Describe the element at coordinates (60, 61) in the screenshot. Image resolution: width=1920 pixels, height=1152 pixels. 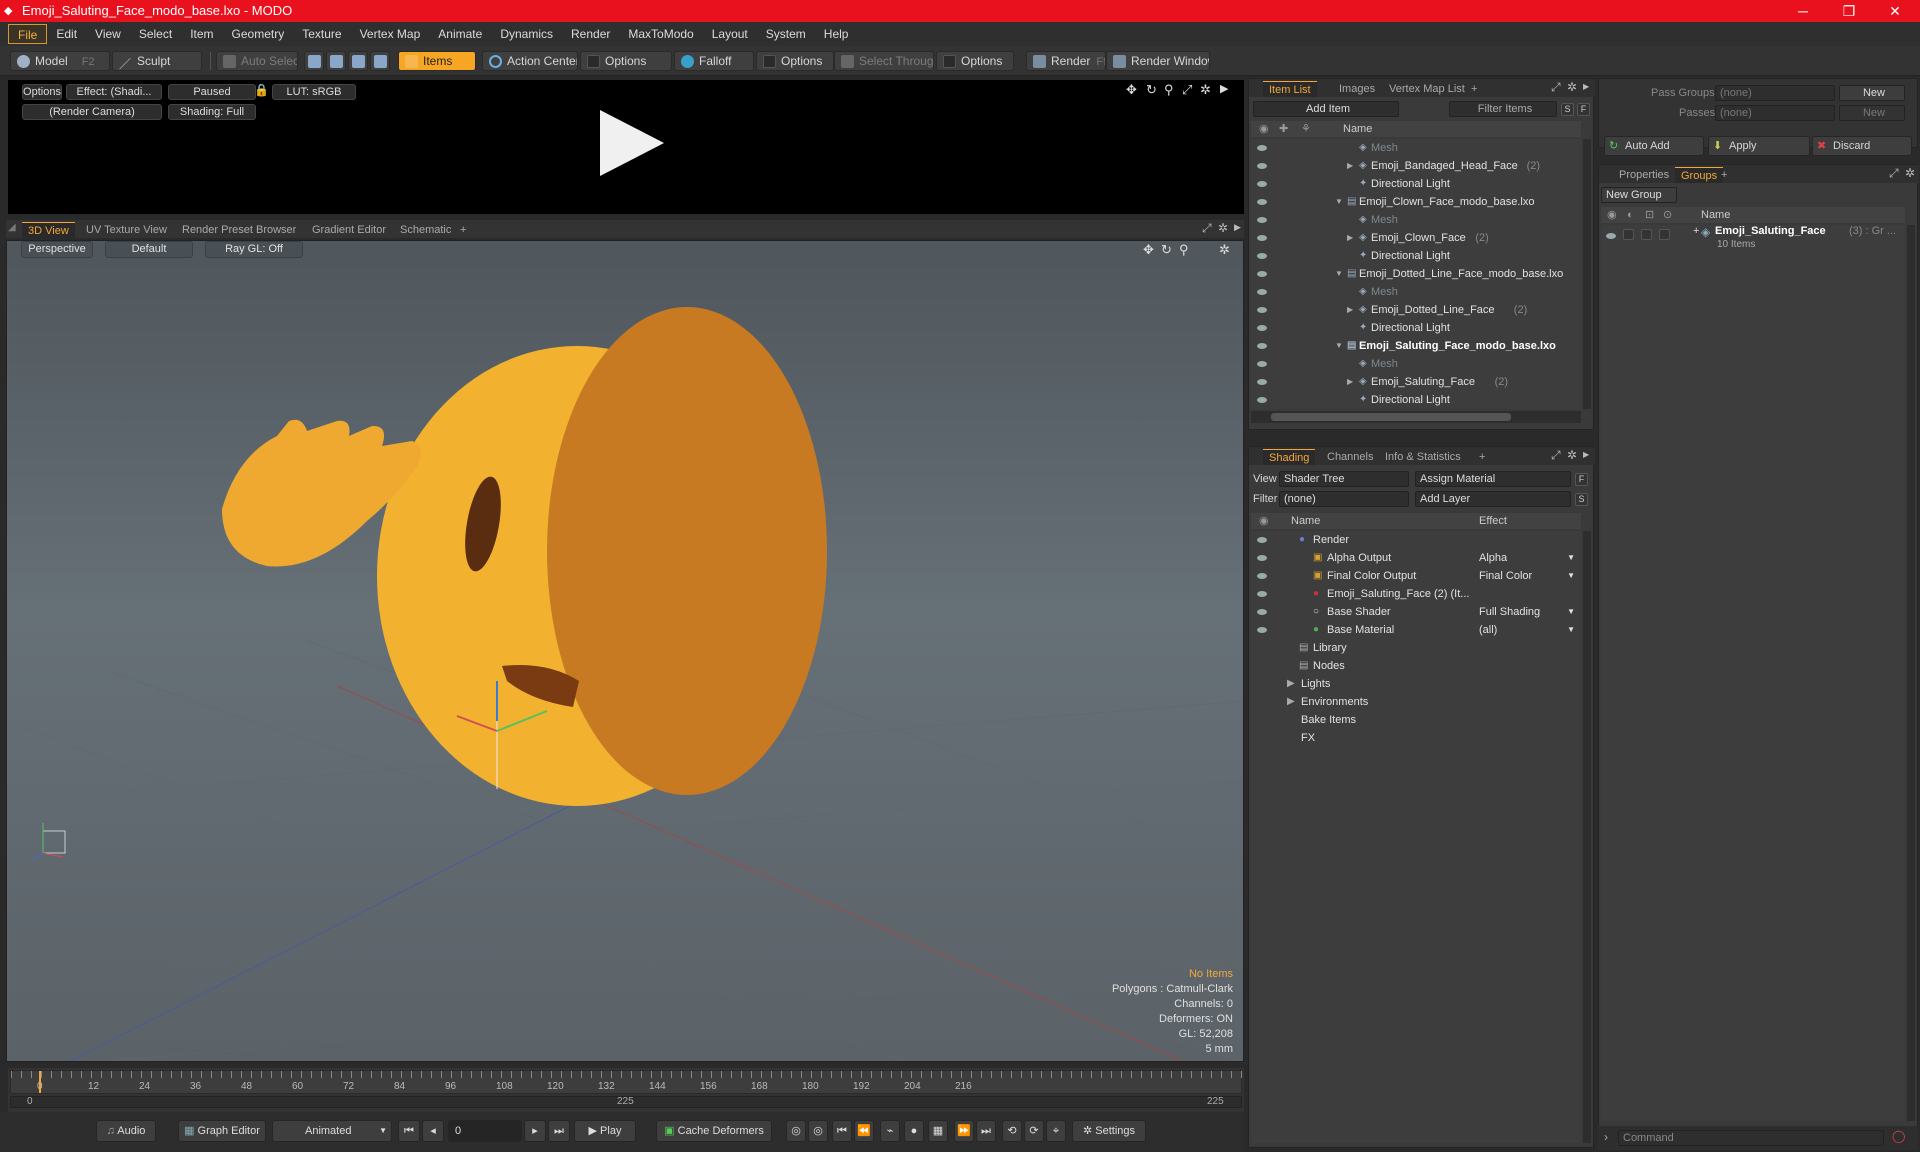
I see `model-mode-button: Model F2` at that location.